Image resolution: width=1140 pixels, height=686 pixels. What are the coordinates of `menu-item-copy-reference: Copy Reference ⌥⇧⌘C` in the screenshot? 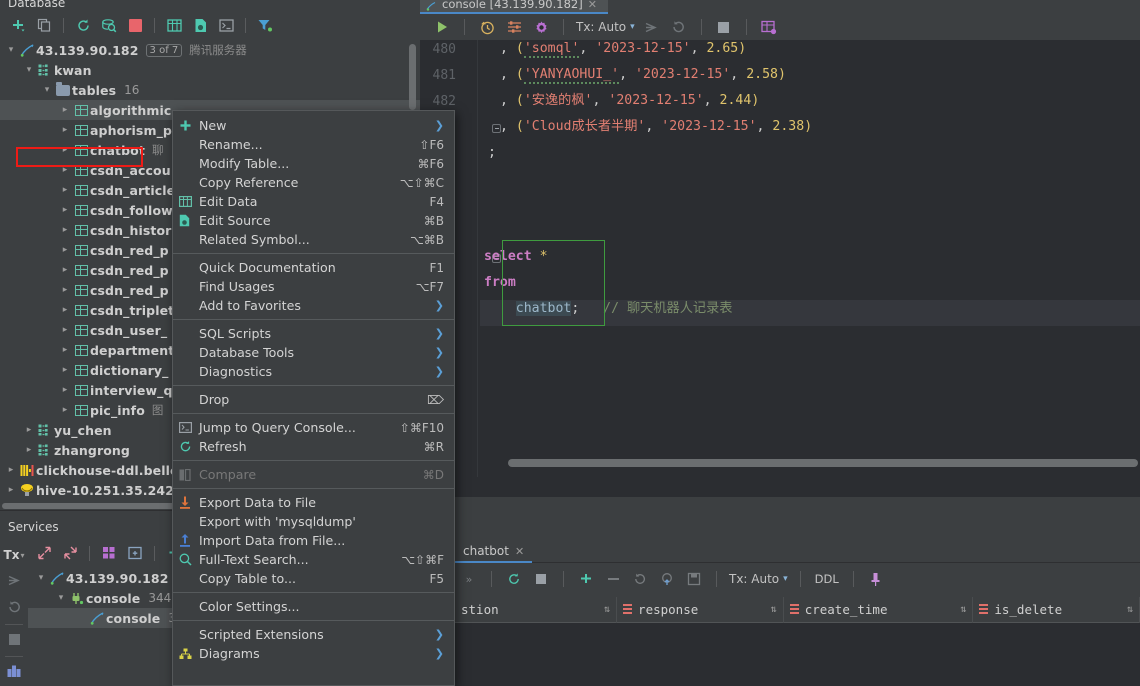 It's located at (313, 182).